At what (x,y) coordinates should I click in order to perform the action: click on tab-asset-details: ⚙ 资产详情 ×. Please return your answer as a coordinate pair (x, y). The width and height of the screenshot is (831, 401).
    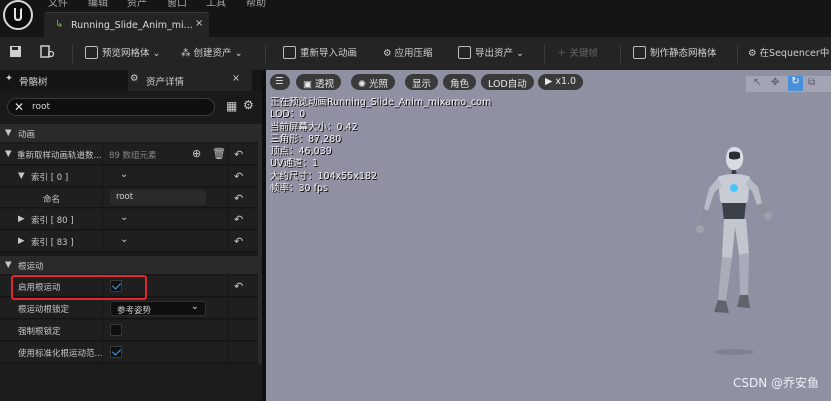
    Looking at the image, I should click on (190, 80).